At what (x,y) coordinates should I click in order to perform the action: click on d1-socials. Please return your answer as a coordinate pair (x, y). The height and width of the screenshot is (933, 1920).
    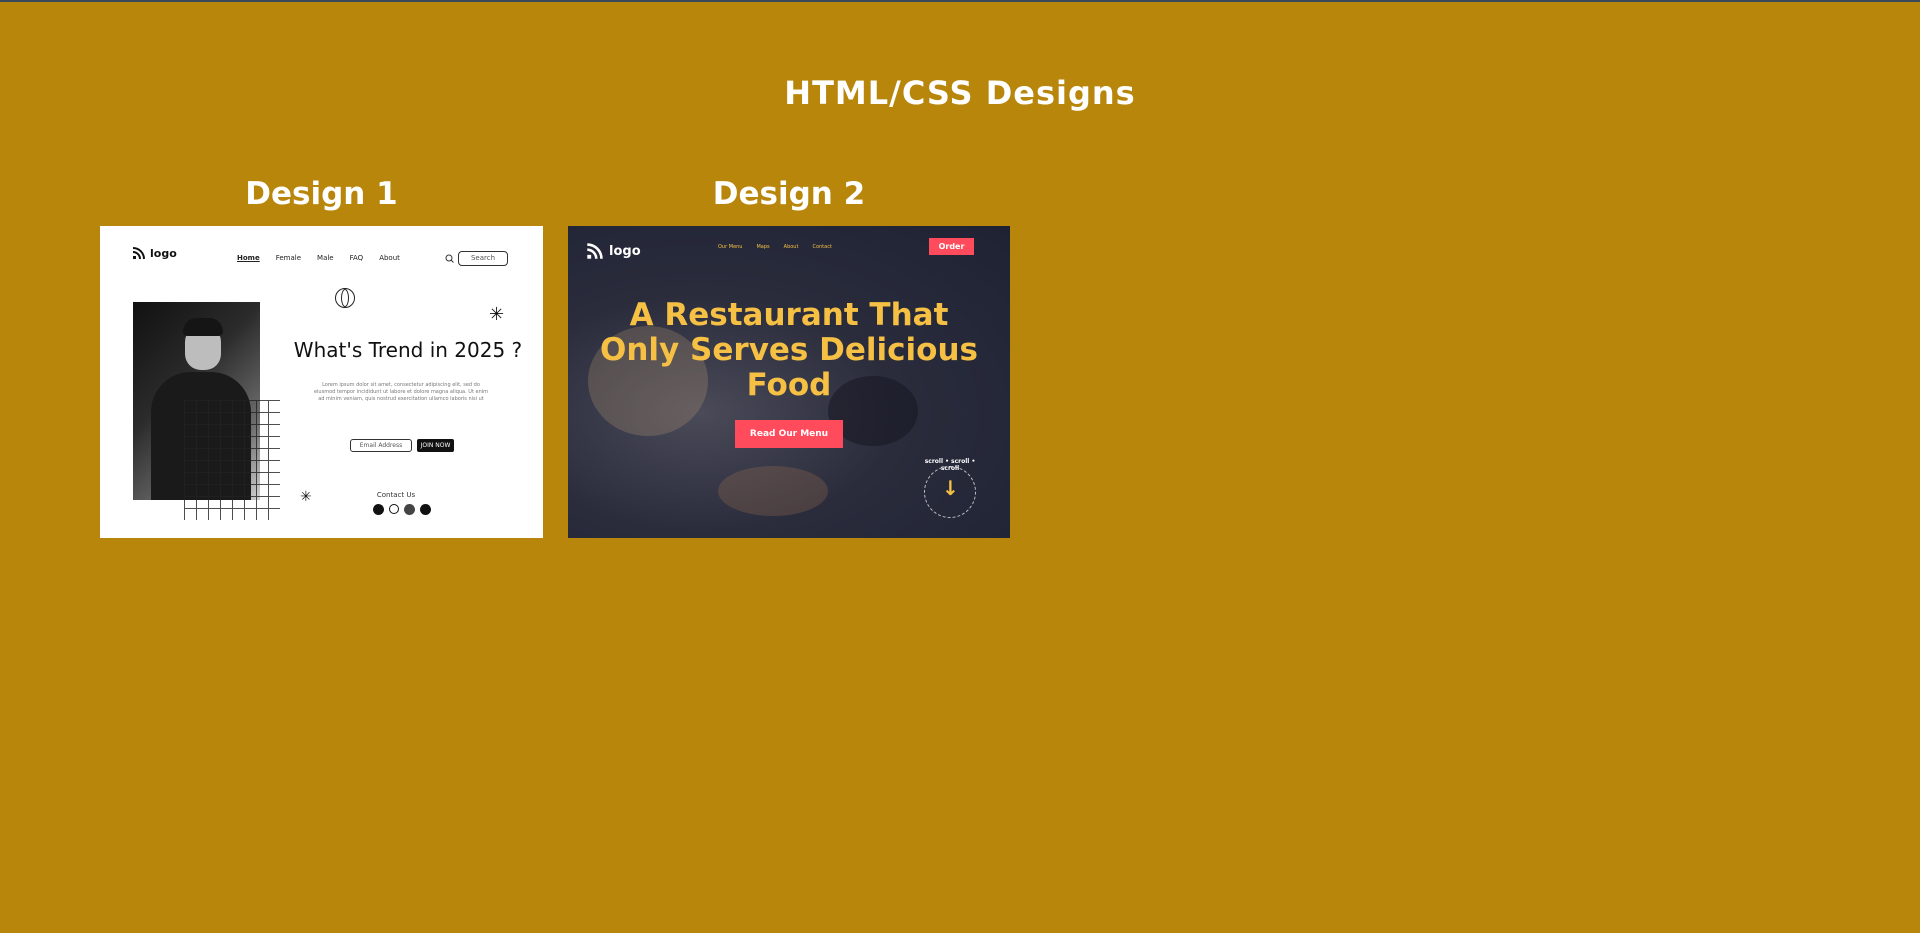
    Looking at the image, I should click on (402, 509).